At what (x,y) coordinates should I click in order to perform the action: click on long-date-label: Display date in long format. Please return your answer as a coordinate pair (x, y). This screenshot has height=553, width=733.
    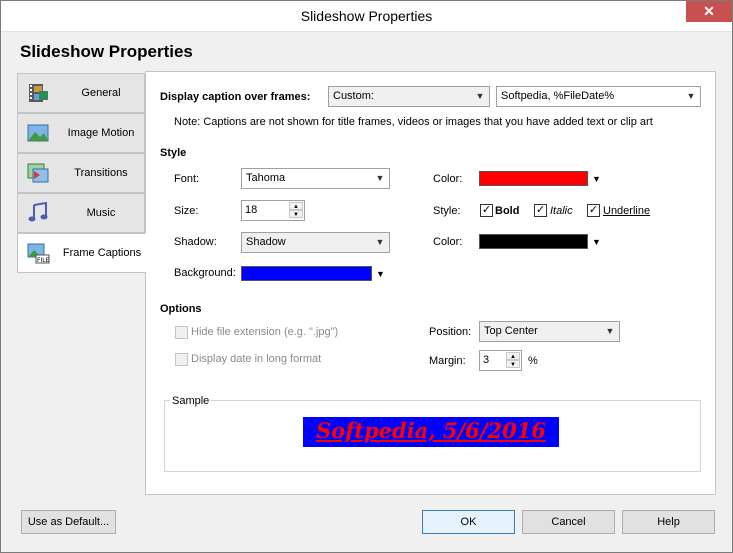
    Looking at the image, I should click on (256, 359).